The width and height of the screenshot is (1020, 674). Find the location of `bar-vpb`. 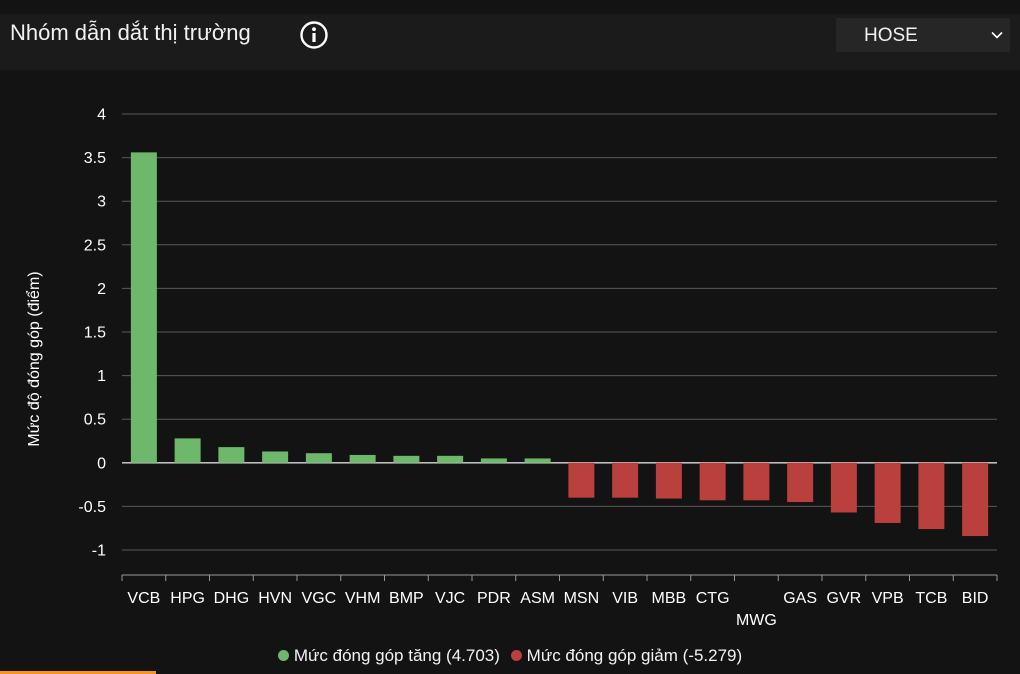

bar-vpb is located at coordinates (887, 492).